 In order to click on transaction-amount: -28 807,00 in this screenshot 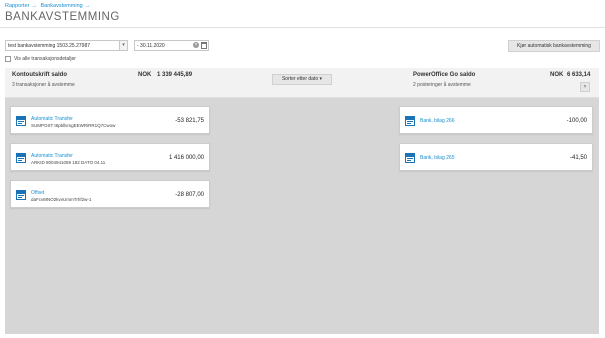, I will do `click(189, 195)`.